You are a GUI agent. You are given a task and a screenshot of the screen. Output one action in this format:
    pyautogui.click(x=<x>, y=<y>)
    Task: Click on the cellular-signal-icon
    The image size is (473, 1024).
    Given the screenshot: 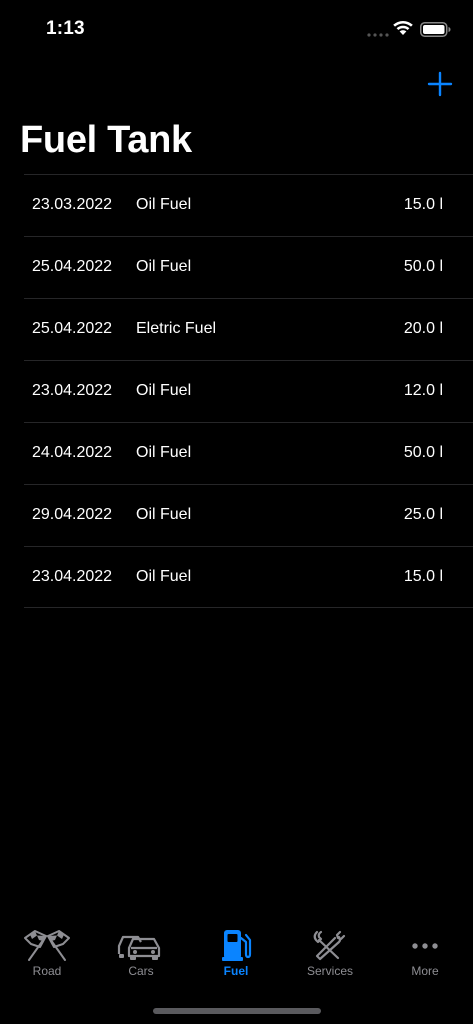 What is the action you would take?
    pyautogui.click(x=378, y=35)
    